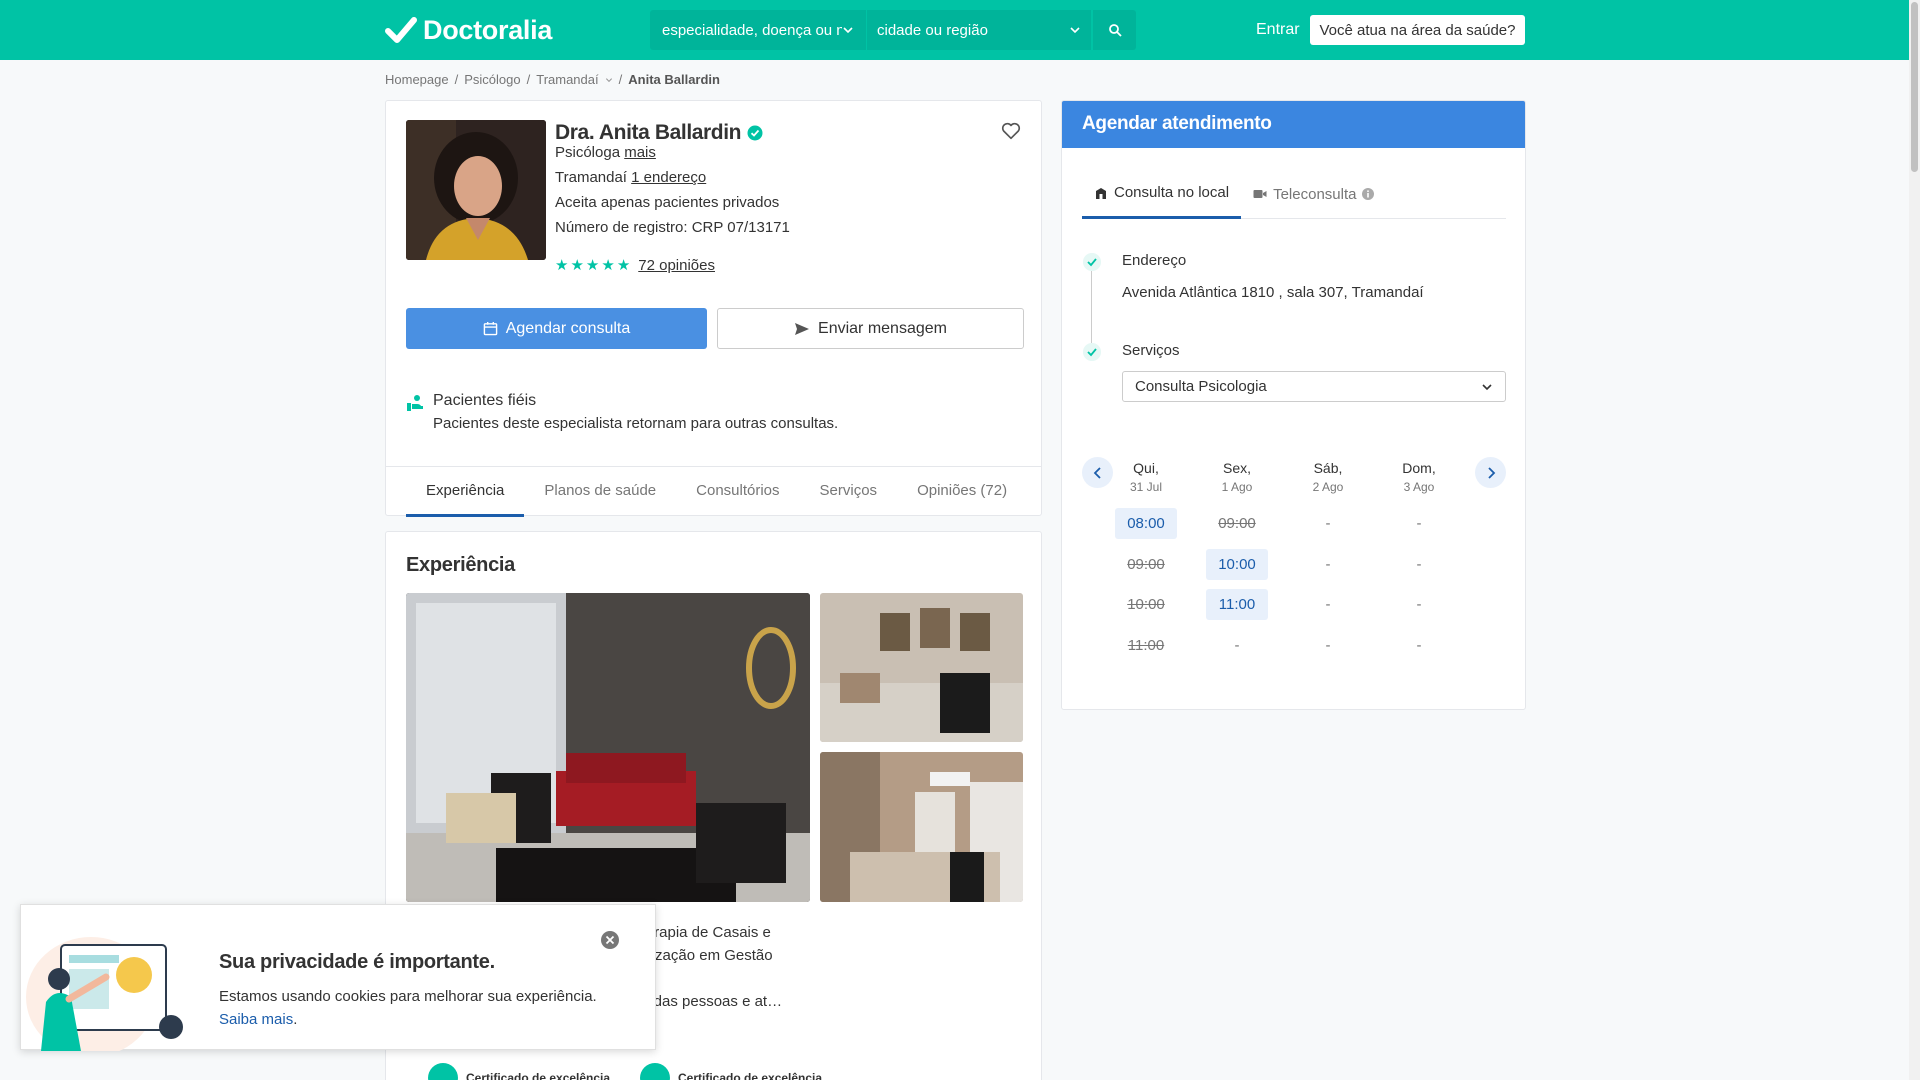  What do you see at coordinates (882, 328) in the screenshot?
I see `message-button-label: Enviar mensagem` at bounding box center [882, 328].